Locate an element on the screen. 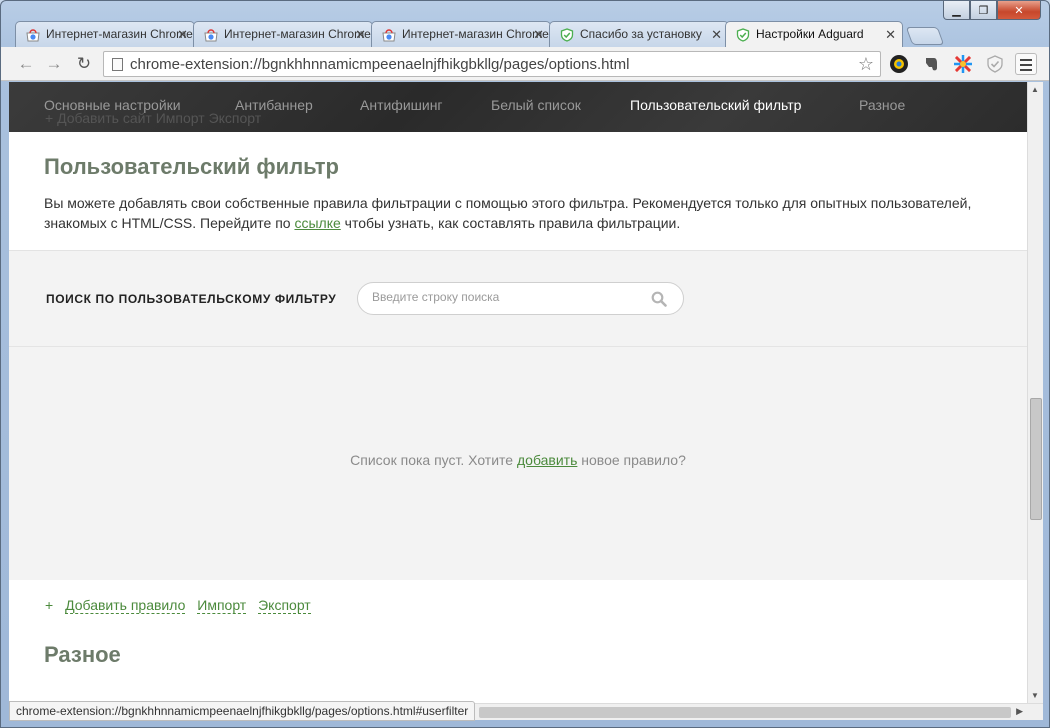  rules-help-link: ссылке is located at coordinates (317, 223).